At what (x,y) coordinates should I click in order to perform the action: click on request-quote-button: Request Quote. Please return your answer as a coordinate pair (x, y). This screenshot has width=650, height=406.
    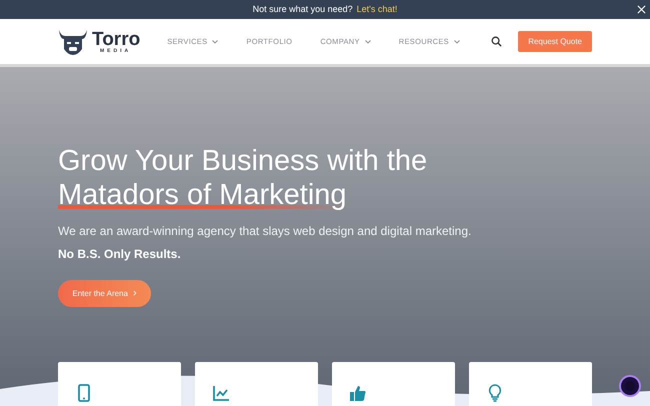
    Looking at the image, I should click on (555, 41).